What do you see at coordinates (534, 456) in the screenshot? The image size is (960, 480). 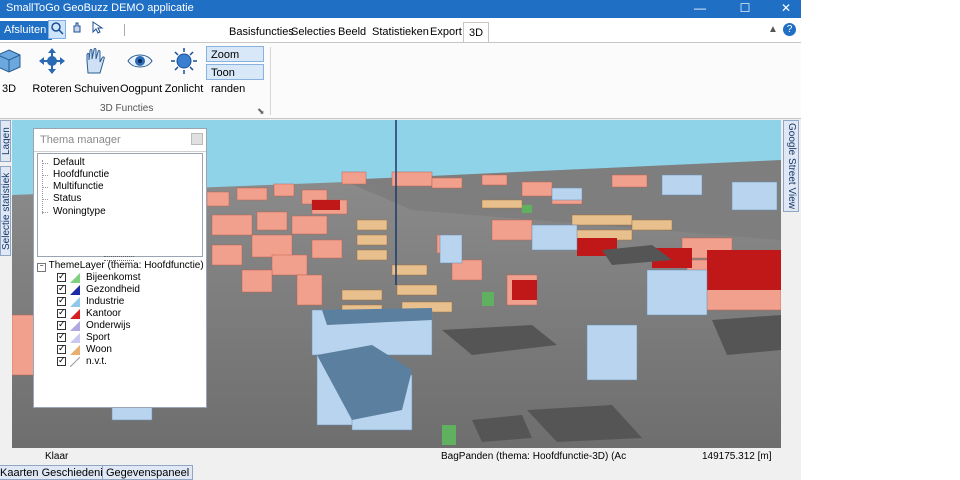 I see `status-layer: BagPanden (thema: Hoofdfunctie-3D) (Ac` at bounding box center [534, 456].